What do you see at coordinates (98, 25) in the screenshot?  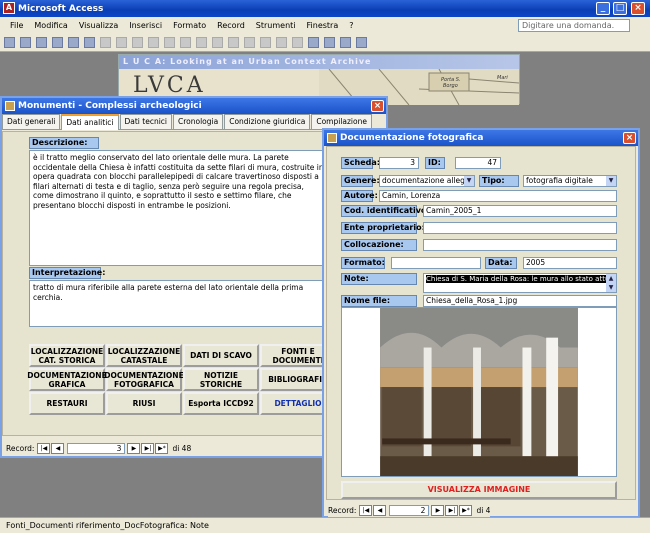 I see `menu-visualizza: Visualizza` at bounding box center [98, 25].